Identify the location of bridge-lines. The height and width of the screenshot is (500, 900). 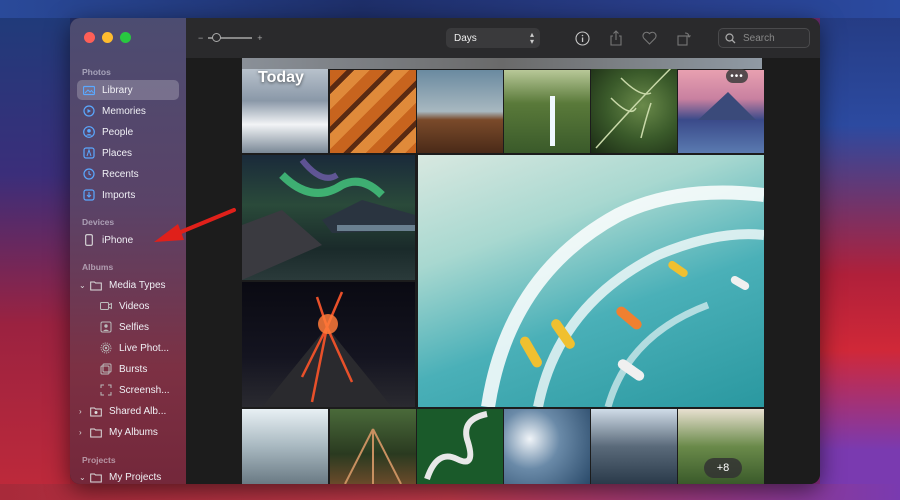
(373, 456).